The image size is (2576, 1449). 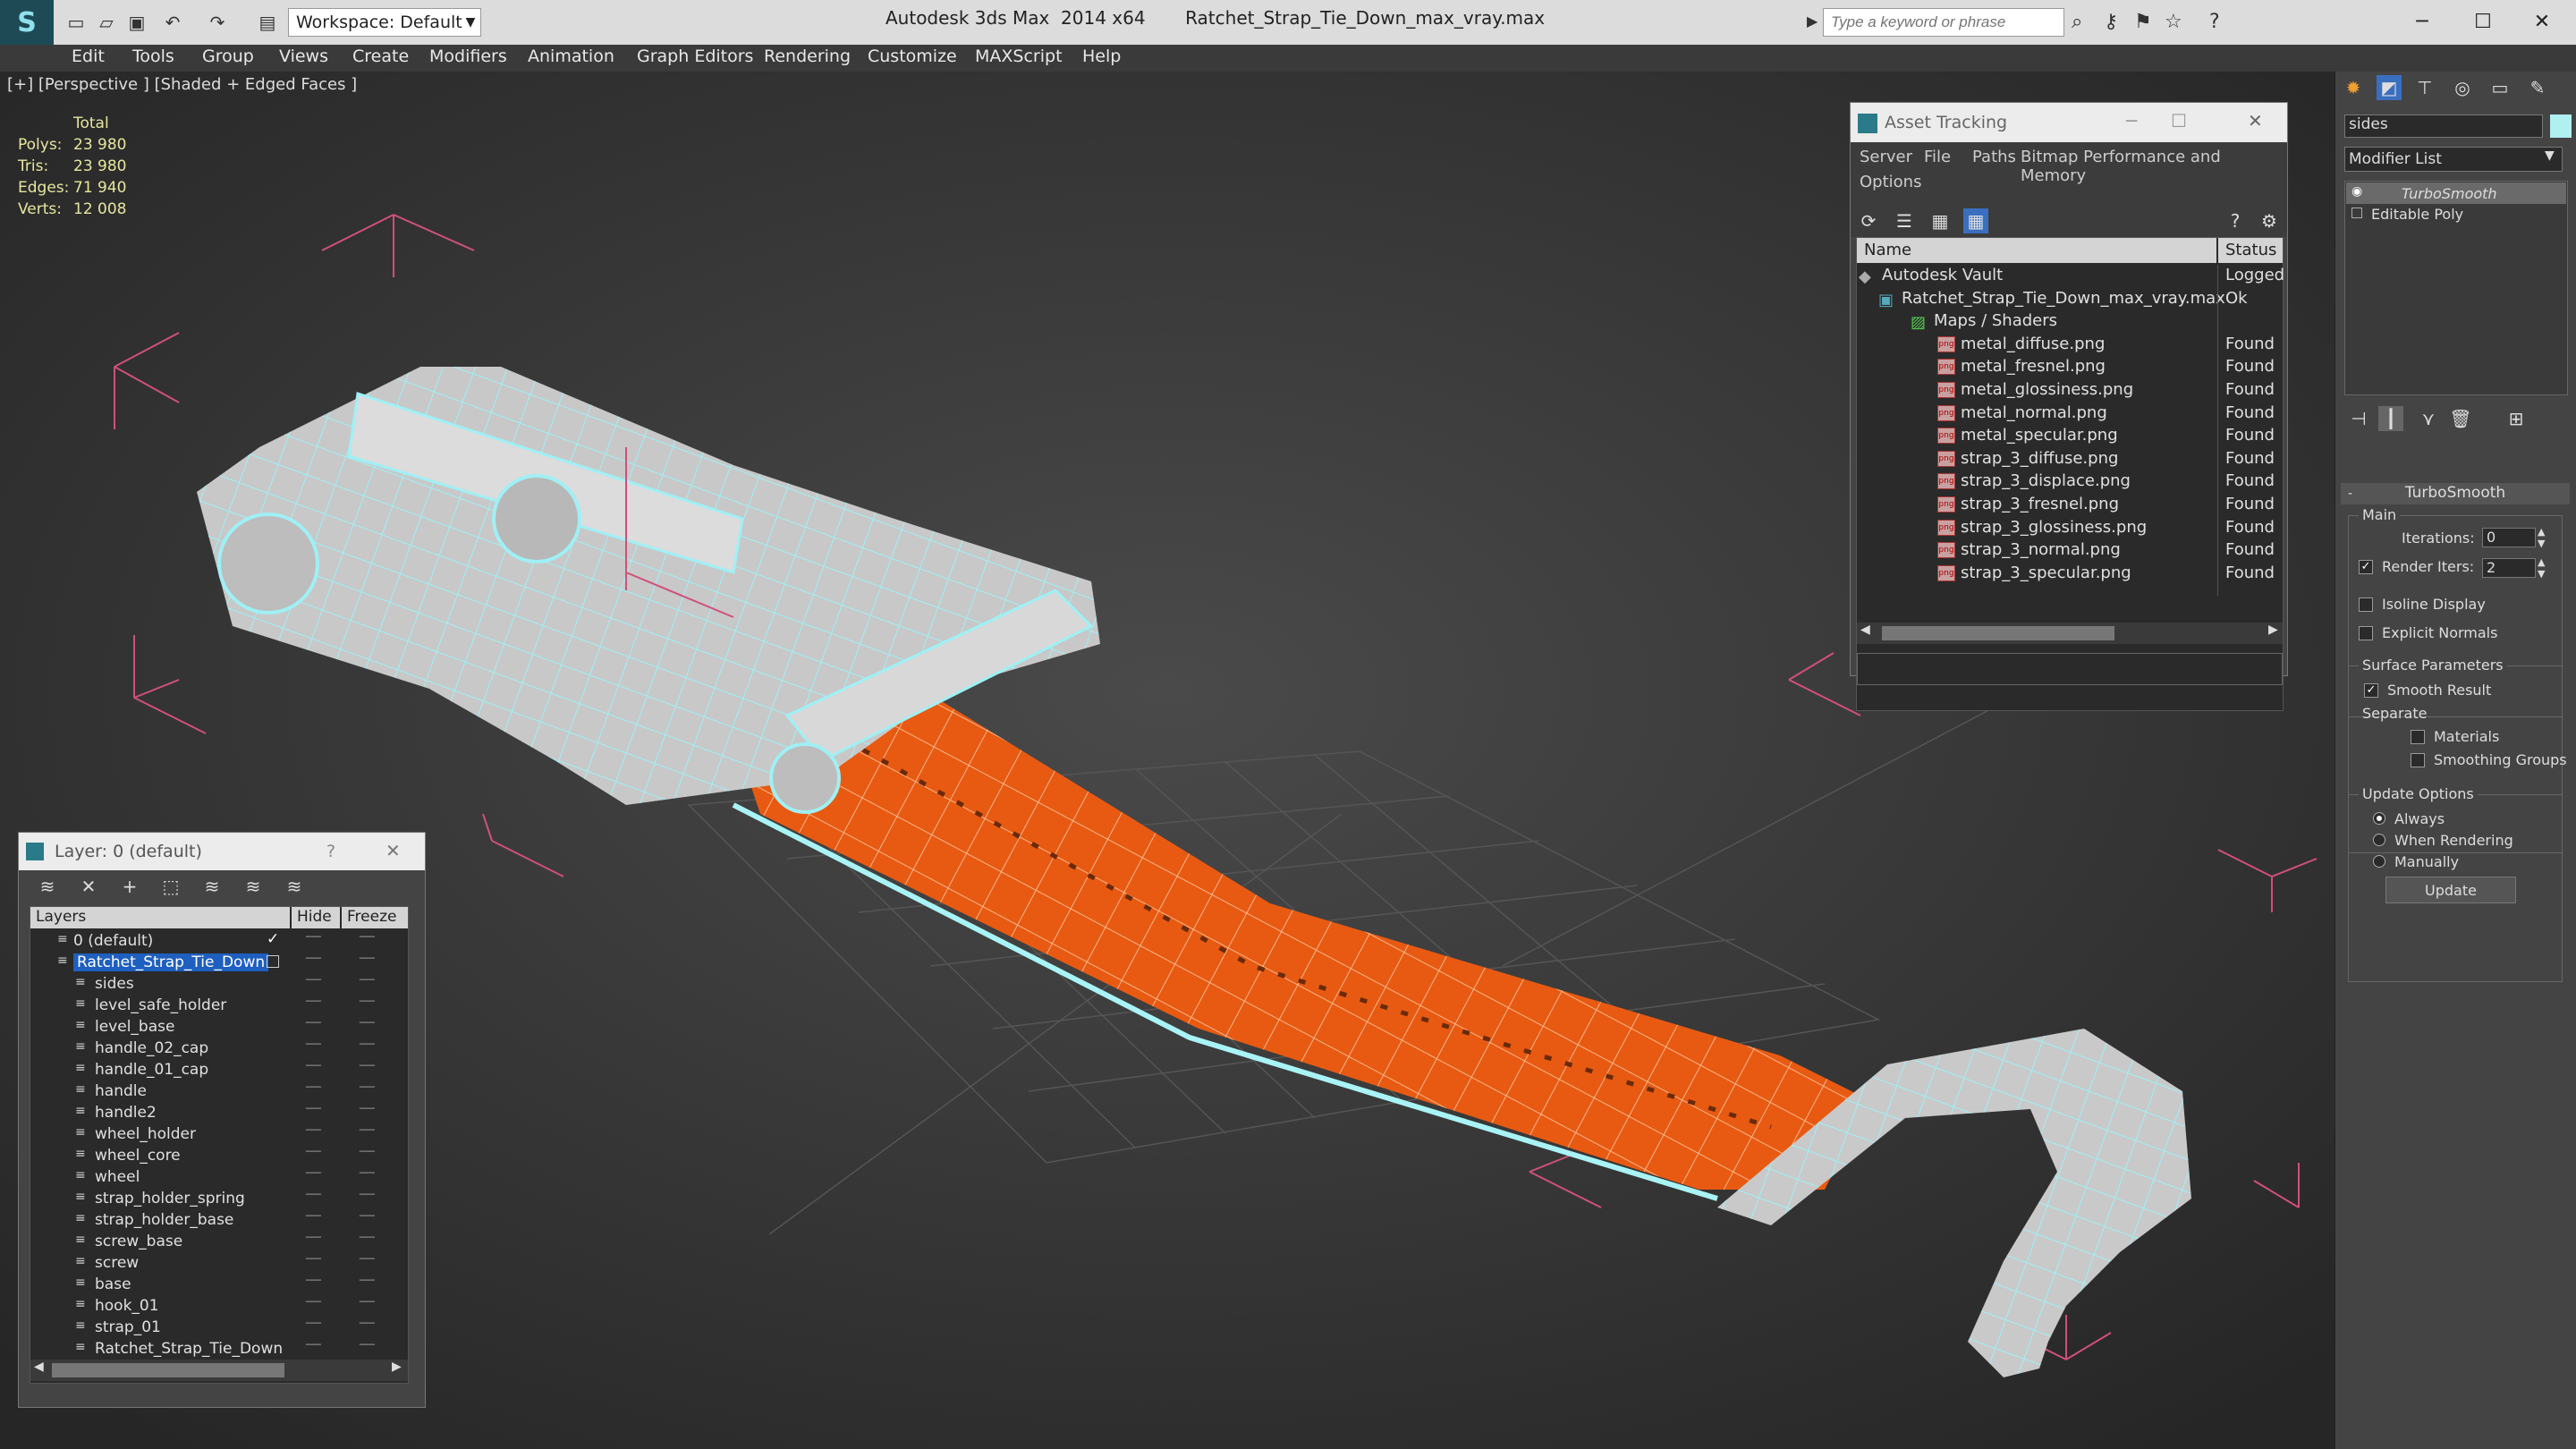 What do you see at coordinates (1890, 182) in the screenshot?
I see `menu-options: Options` at bounding box center [1890, 182].